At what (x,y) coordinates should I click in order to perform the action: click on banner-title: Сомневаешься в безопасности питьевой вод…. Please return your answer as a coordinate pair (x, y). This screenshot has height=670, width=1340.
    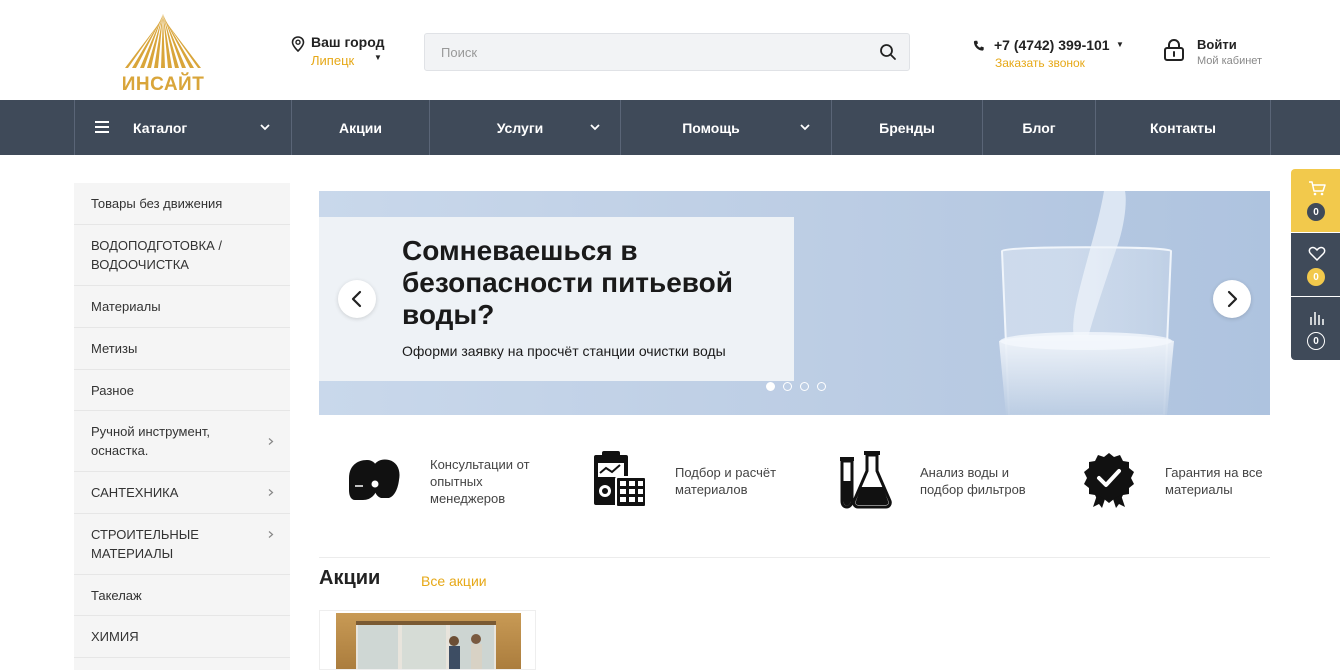
    Looking at the image, I should click on (567, 282).